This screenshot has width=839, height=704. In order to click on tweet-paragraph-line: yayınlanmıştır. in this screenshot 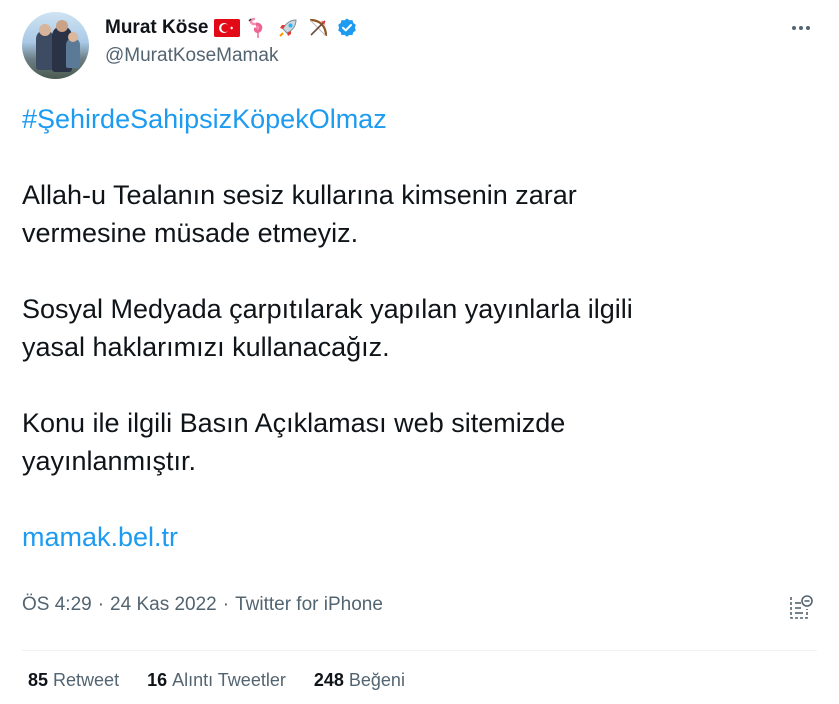, I will do `click(109, 461)`.